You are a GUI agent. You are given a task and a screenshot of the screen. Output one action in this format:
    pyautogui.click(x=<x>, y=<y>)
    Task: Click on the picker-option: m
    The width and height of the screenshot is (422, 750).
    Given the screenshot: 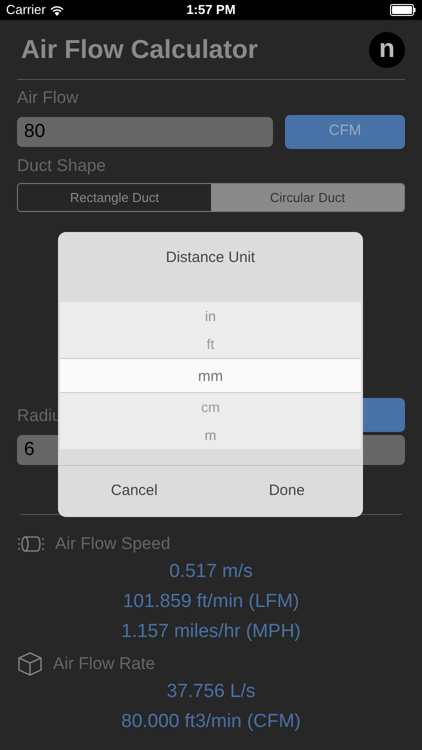 What is the action you would take?
    pyautogui.click(x=210, y=434)
    